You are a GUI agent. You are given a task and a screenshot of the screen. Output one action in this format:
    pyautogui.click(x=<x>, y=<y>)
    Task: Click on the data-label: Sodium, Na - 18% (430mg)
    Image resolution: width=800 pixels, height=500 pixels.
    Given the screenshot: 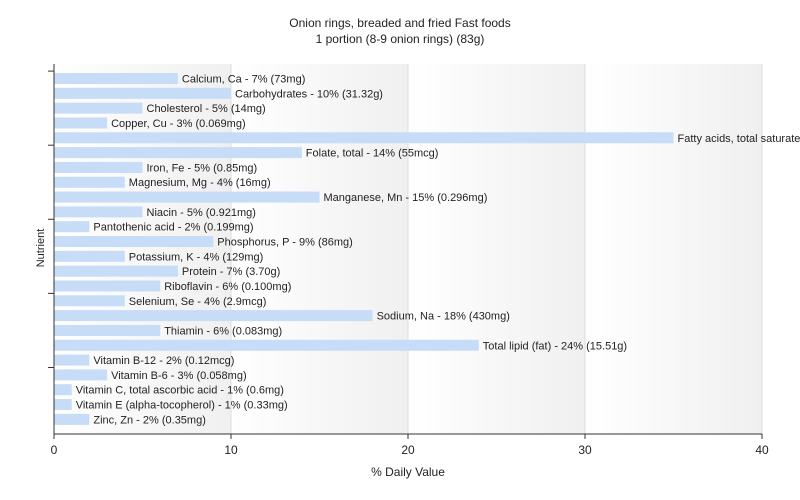 What is the action you would take?
    pyautogui.click(x=443, y=317)
    